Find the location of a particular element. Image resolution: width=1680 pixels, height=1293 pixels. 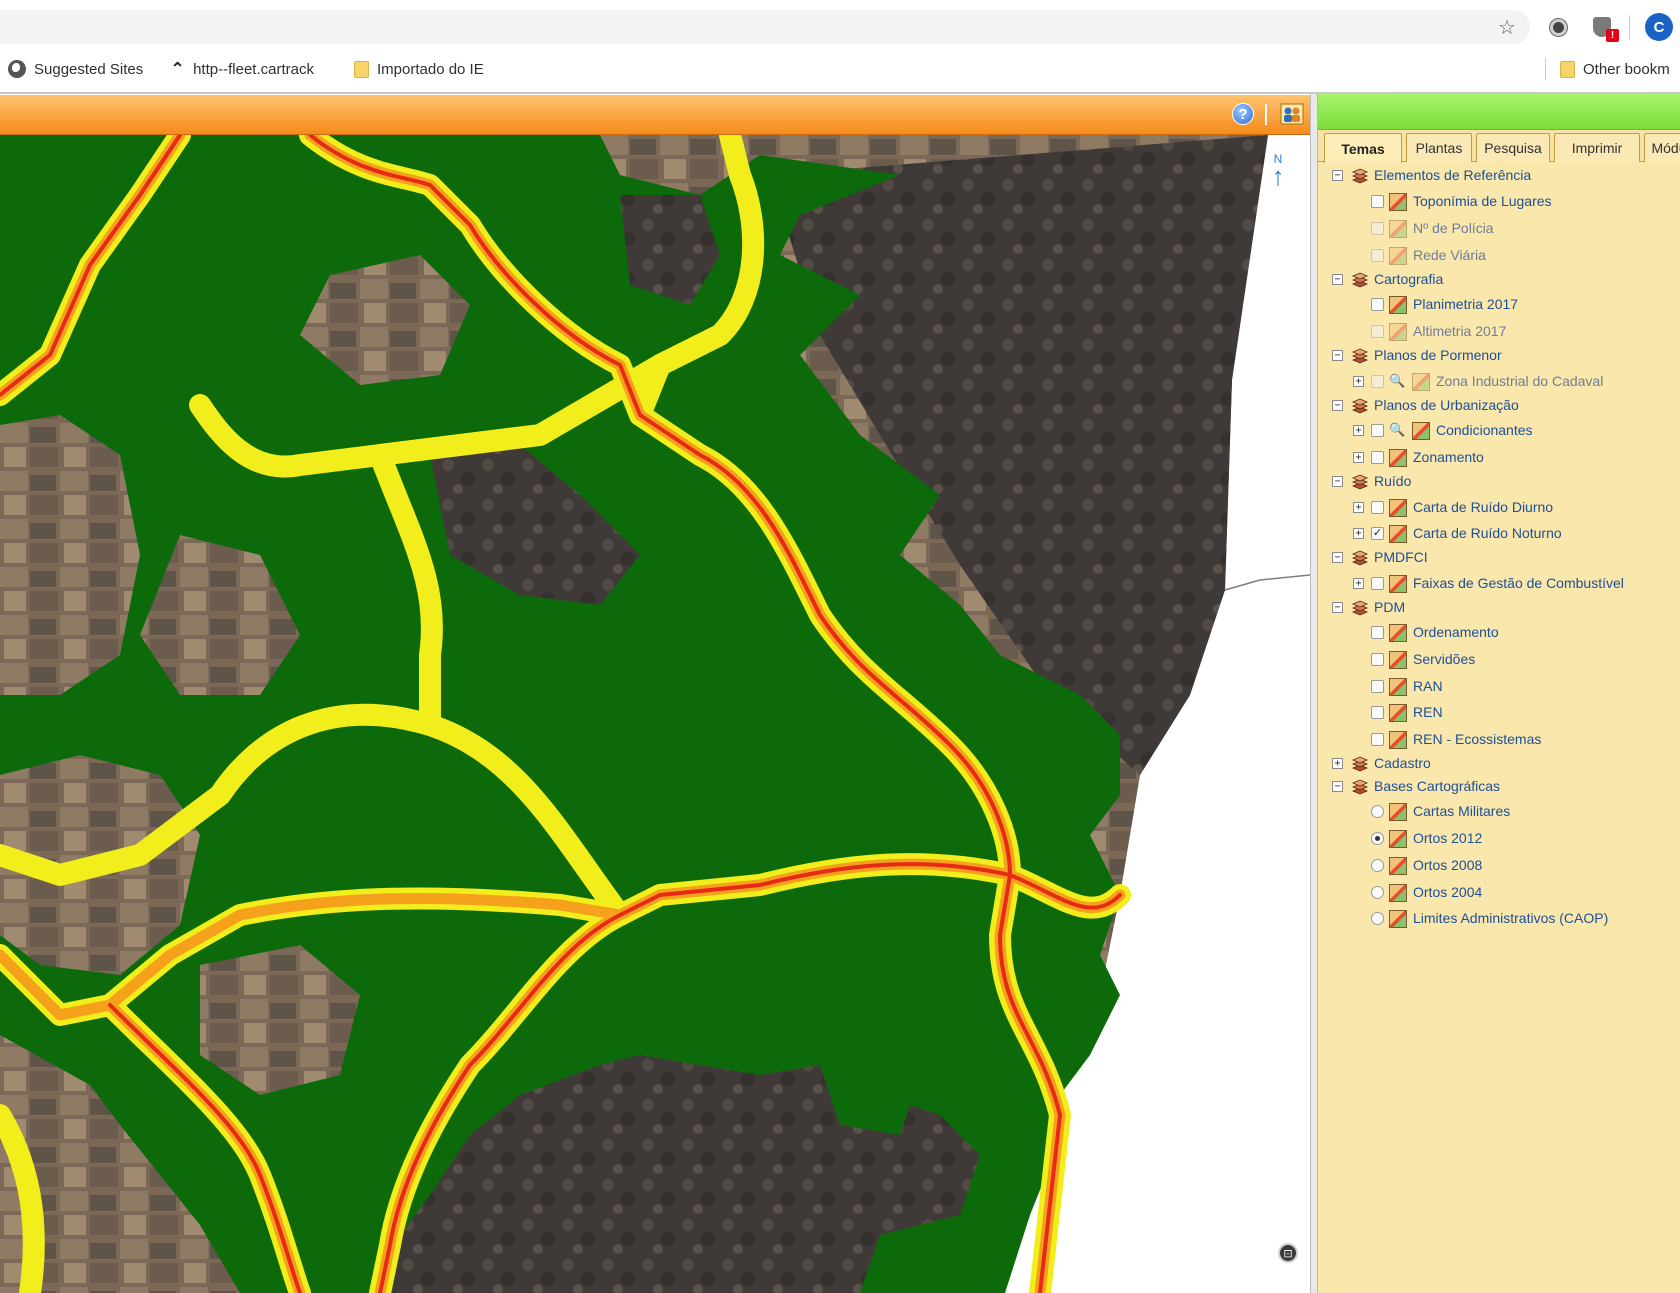

bookmark-suggested-sites: Suggested Sites is located at coordinates (75, 69).